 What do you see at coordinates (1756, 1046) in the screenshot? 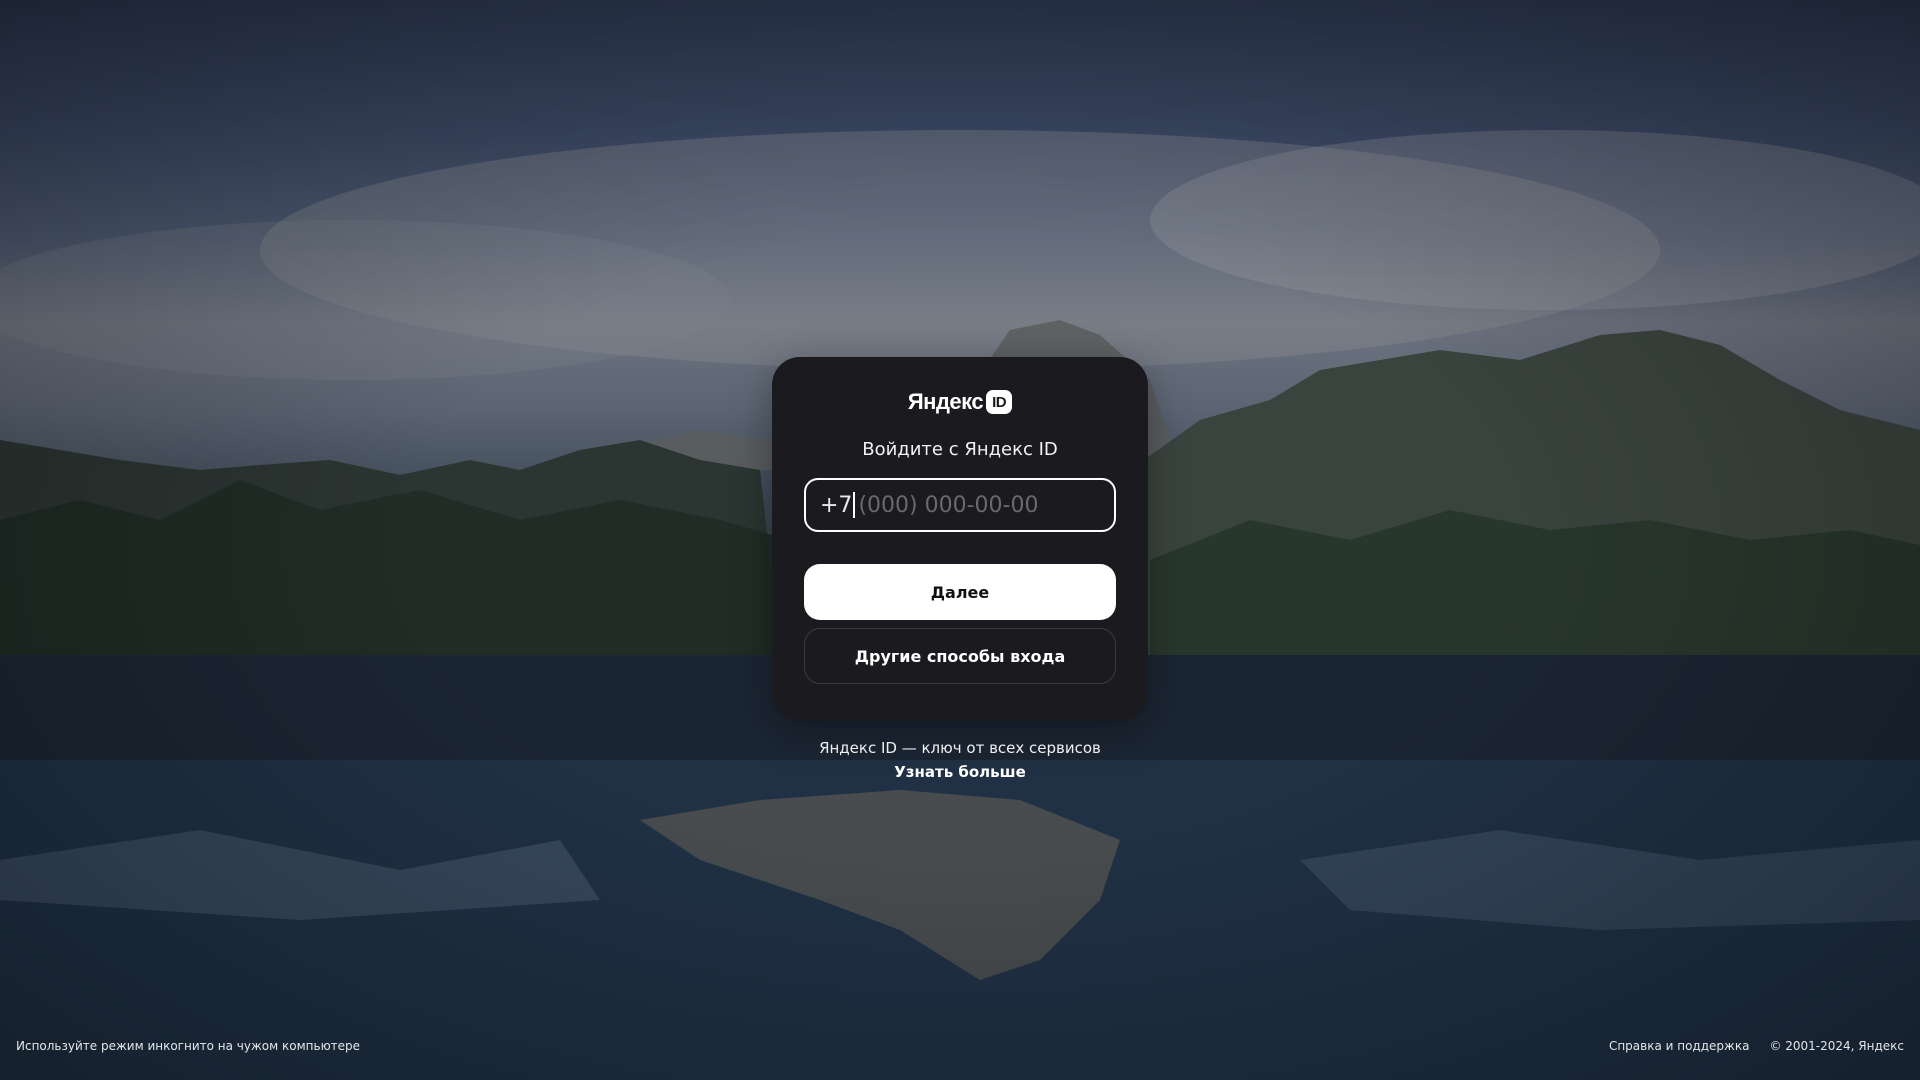
I see `footer-links: Справка и поддержка © 2001-2024, Яндекс` at bounding box center [1756, 1046].